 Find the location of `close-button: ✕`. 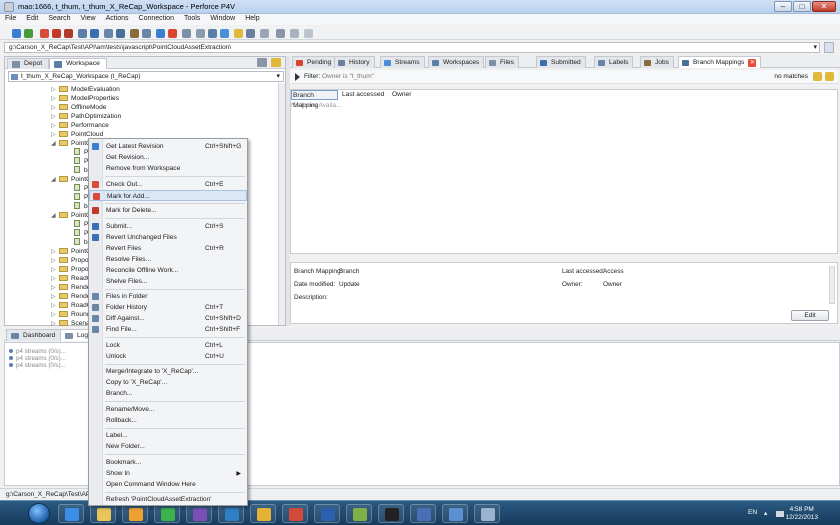

close-button: ✕ is located at coordinates (824, 6).